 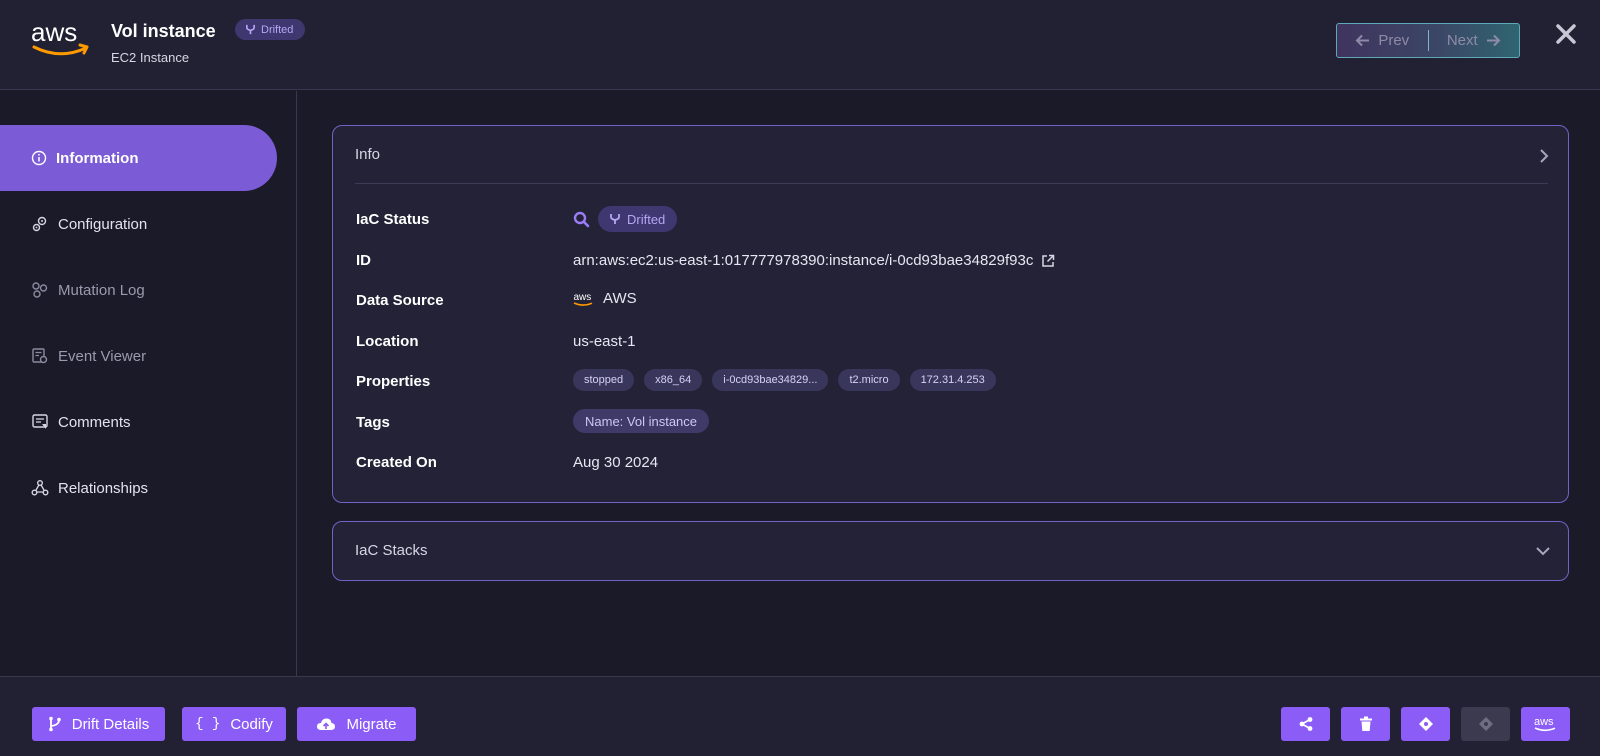 I want to click on properties-label: Properties, so click(x=393, y=381).